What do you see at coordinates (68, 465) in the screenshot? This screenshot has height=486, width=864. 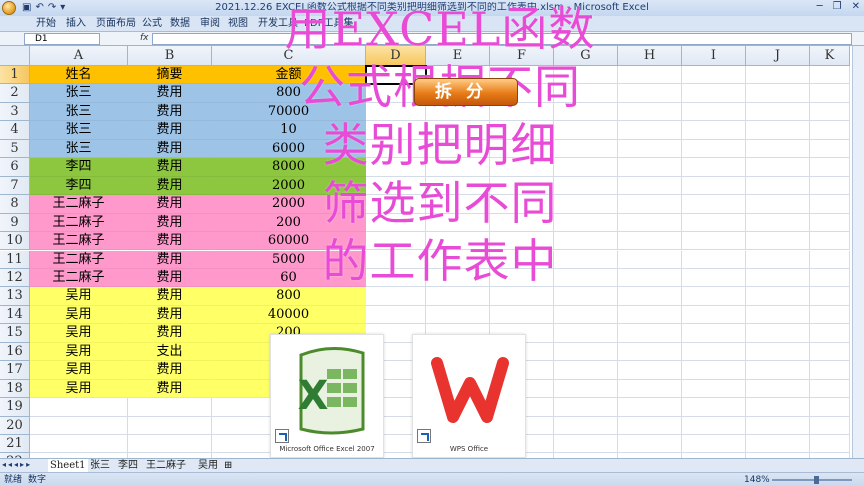 I see `sheet-tab-0: Sheet1` at bounding box center [68, 465].